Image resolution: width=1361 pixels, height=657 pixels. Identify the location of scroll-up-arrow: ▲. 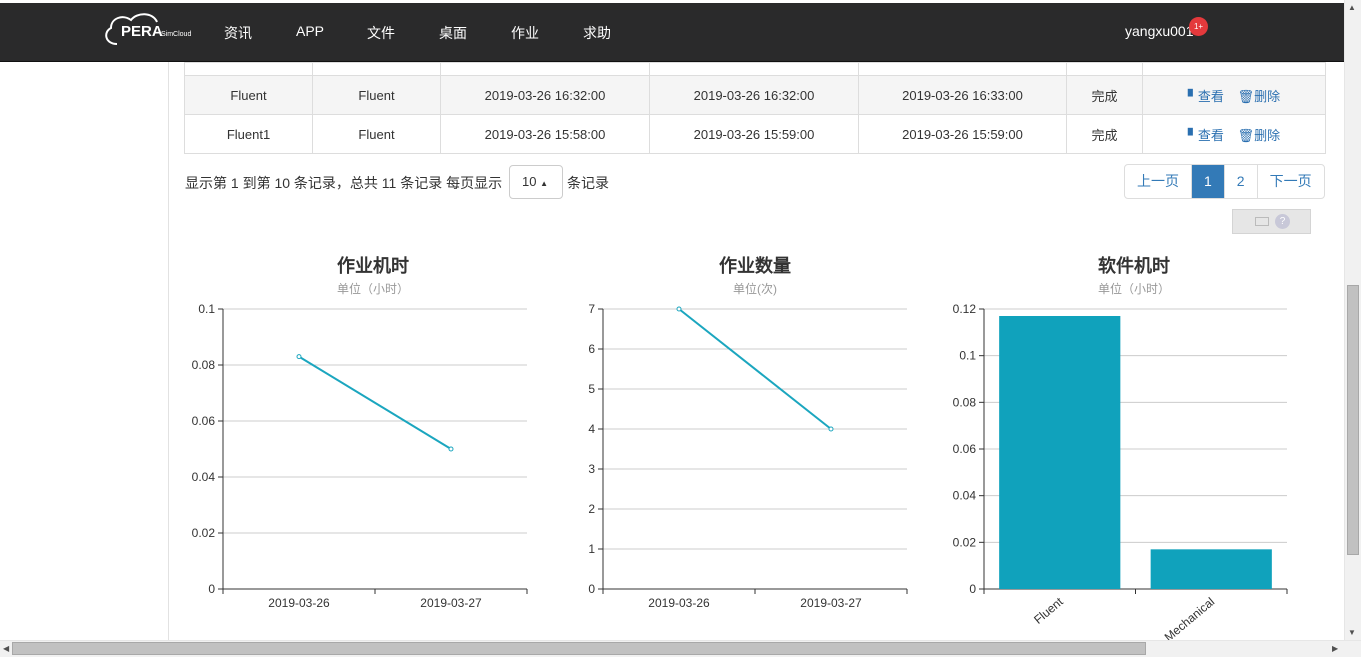
(1352, 7).